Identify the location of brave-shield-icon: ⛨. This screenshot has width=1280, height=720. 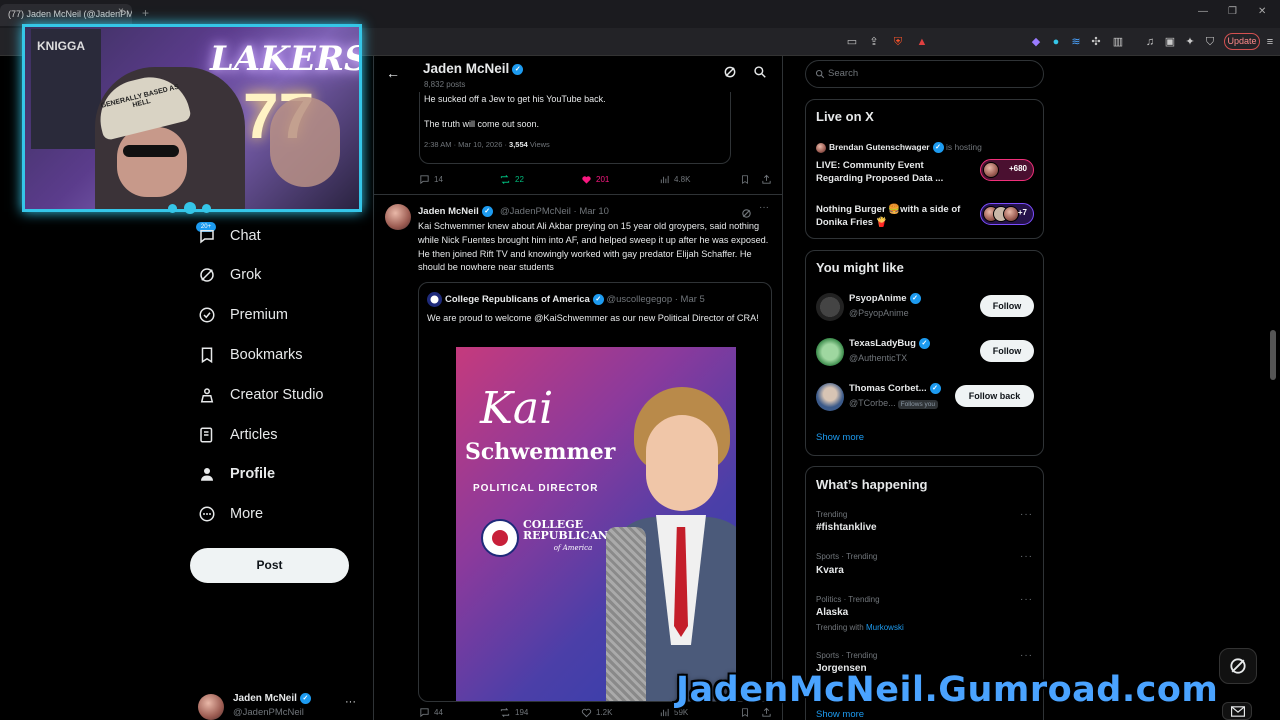
(898, 42).